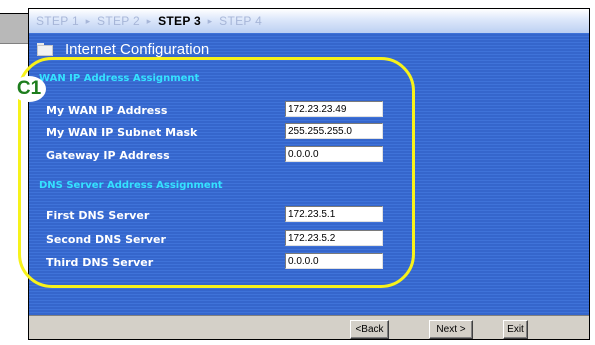 The width and height of the screenshot is (595, 345). What do you see at coordinates (334, 154) in the screenshot?
I see `gateway-ip-field` at bounding box center [334, 154].